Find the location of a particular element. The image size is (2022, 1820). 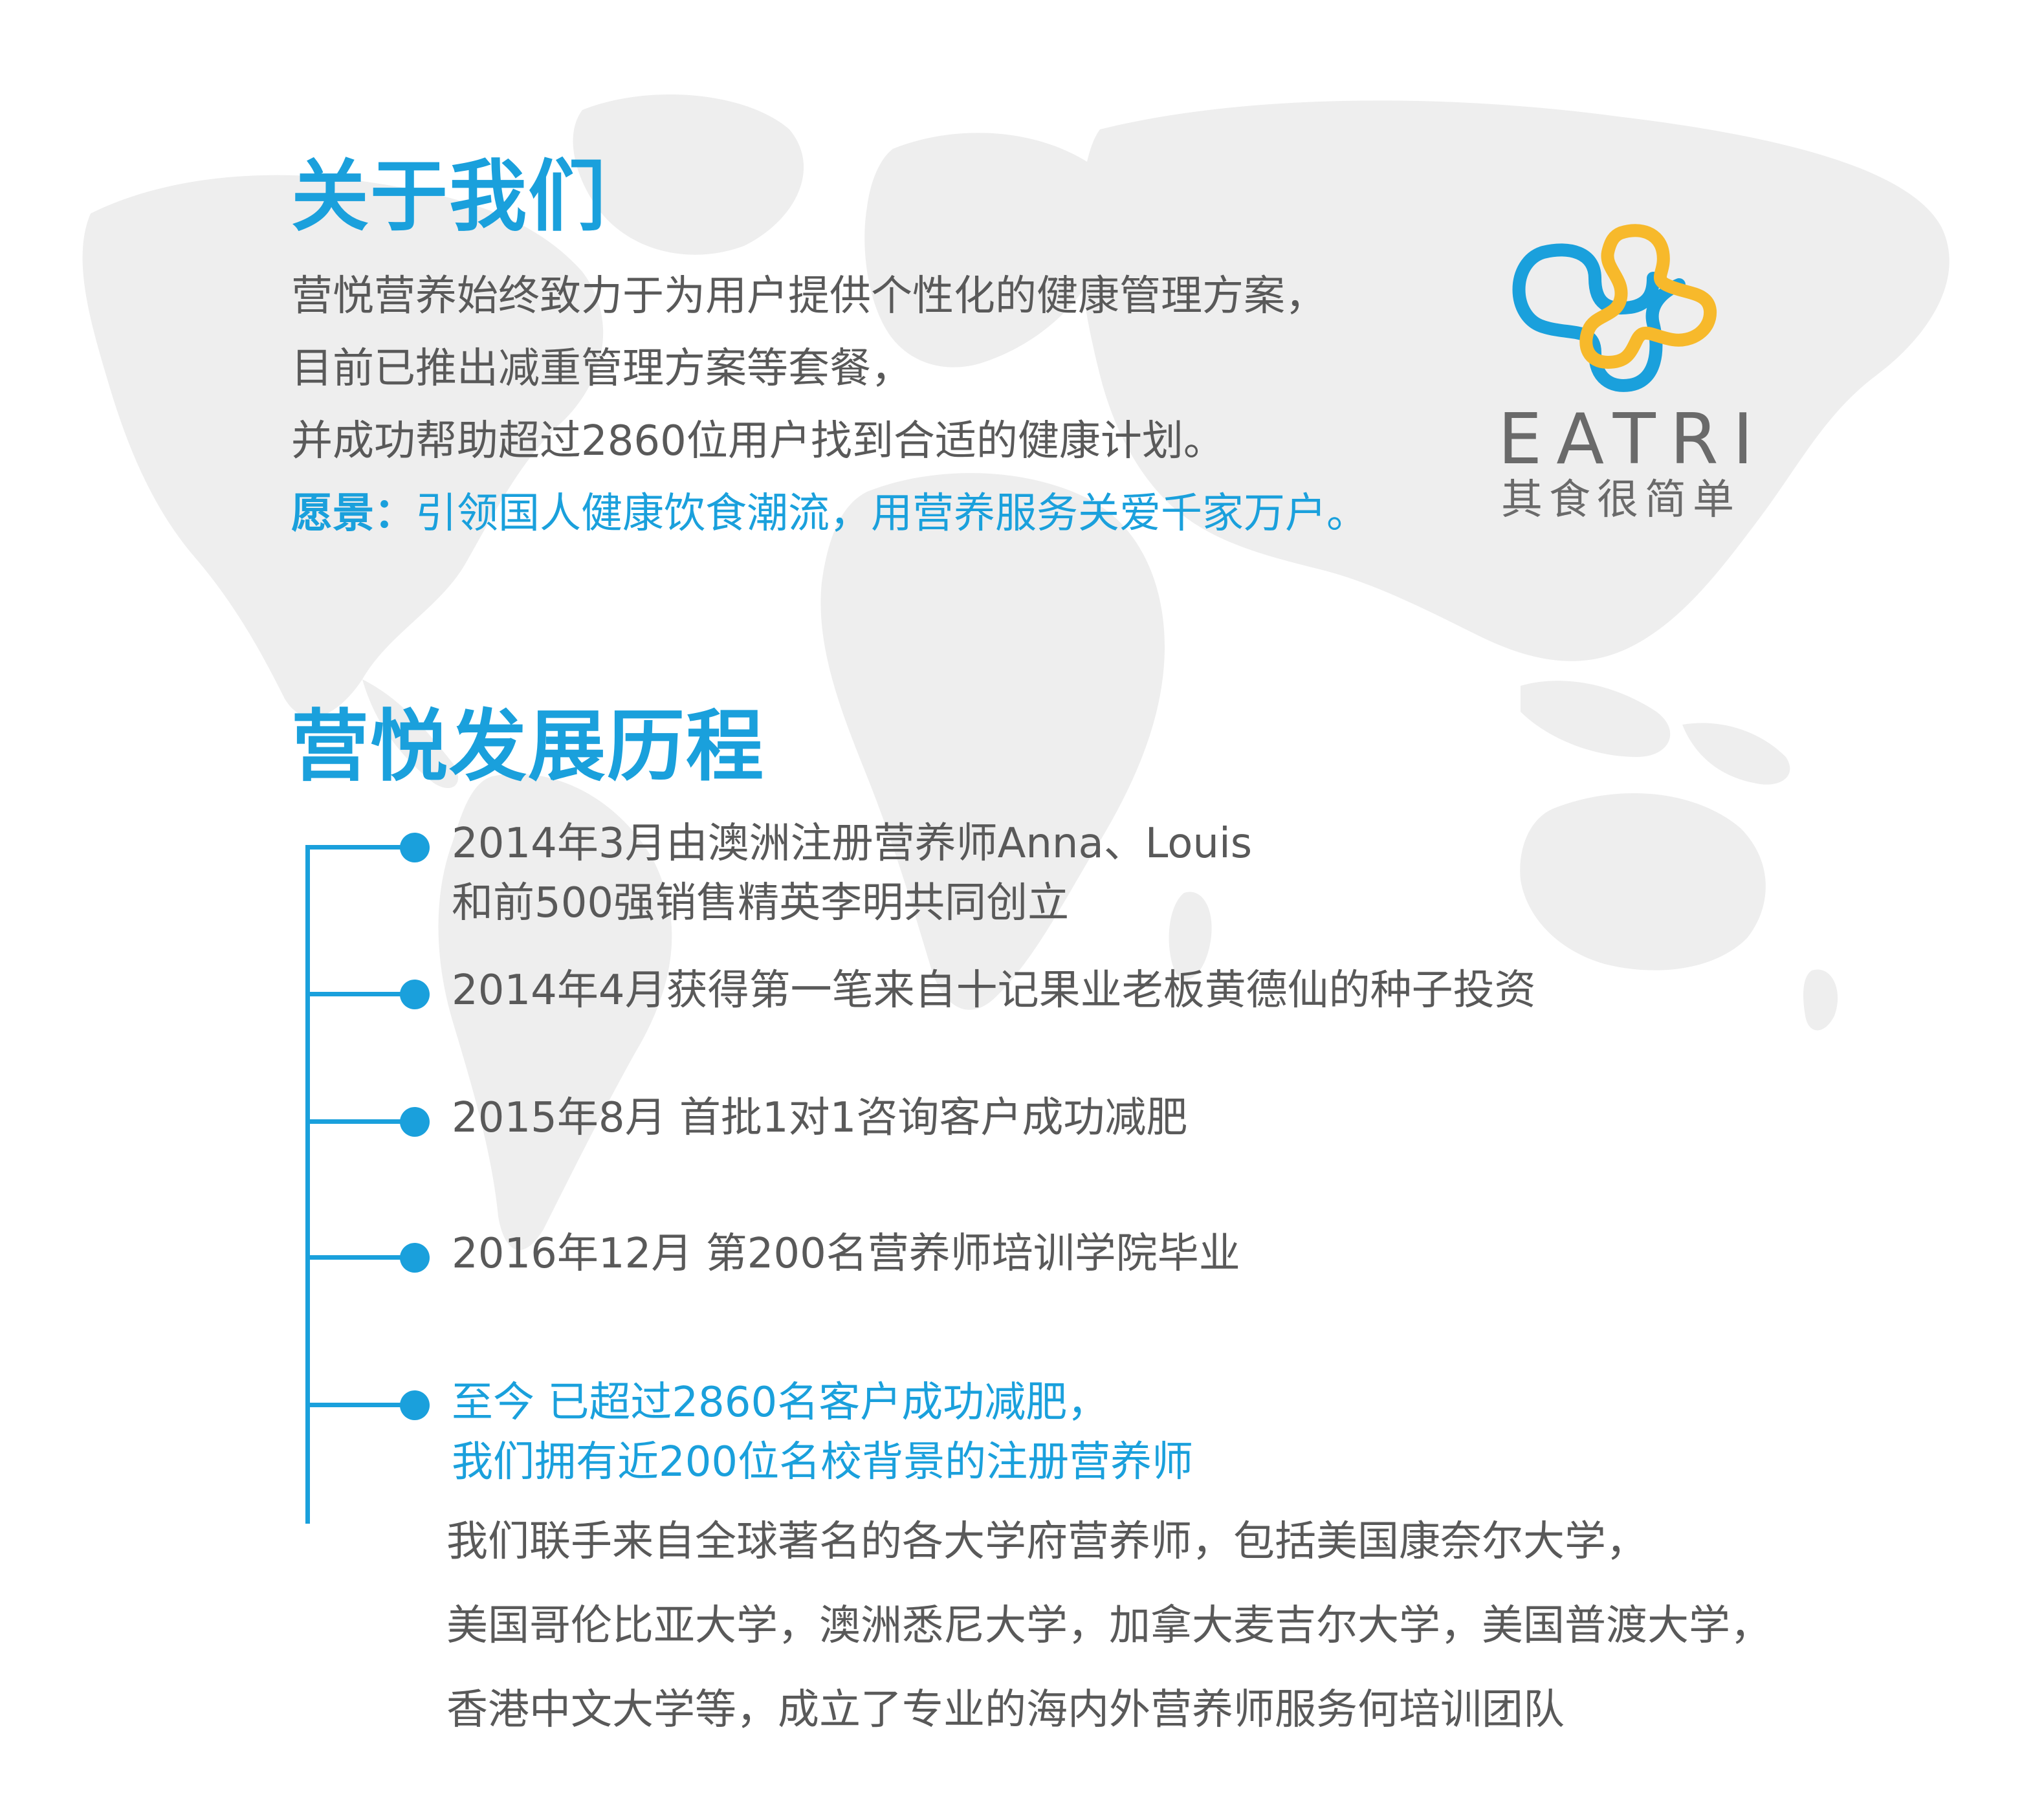

timeline-item-line: 2015年8月 首批1对1咨询客户成功减肥 is located at coordinates (820, 1118).